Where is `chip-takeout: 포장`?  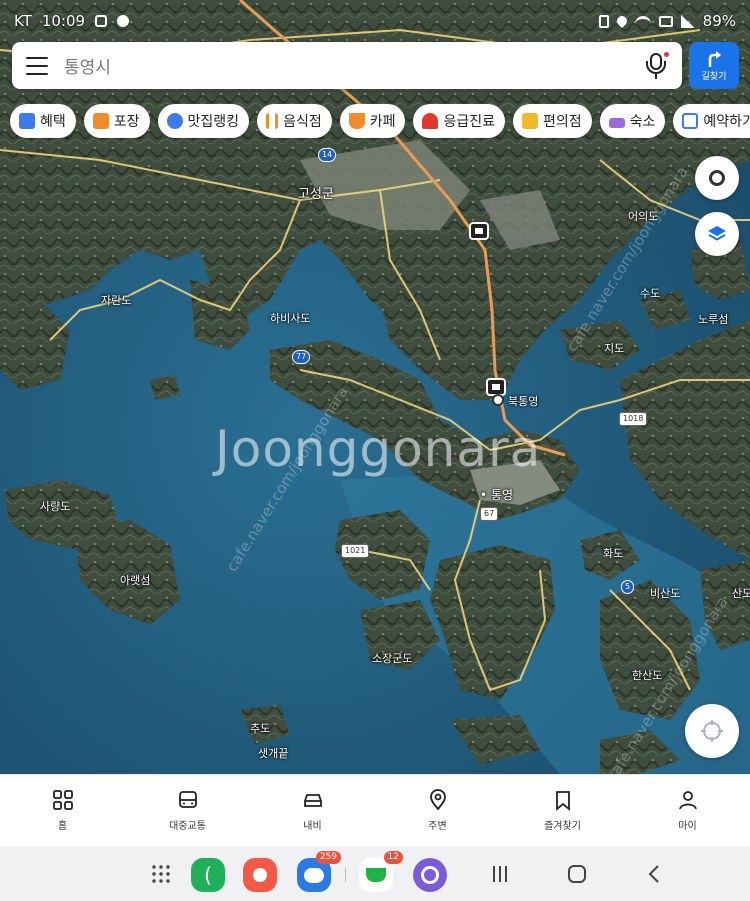
chip-takeout: 포장 is located at coordinates (116, 121).